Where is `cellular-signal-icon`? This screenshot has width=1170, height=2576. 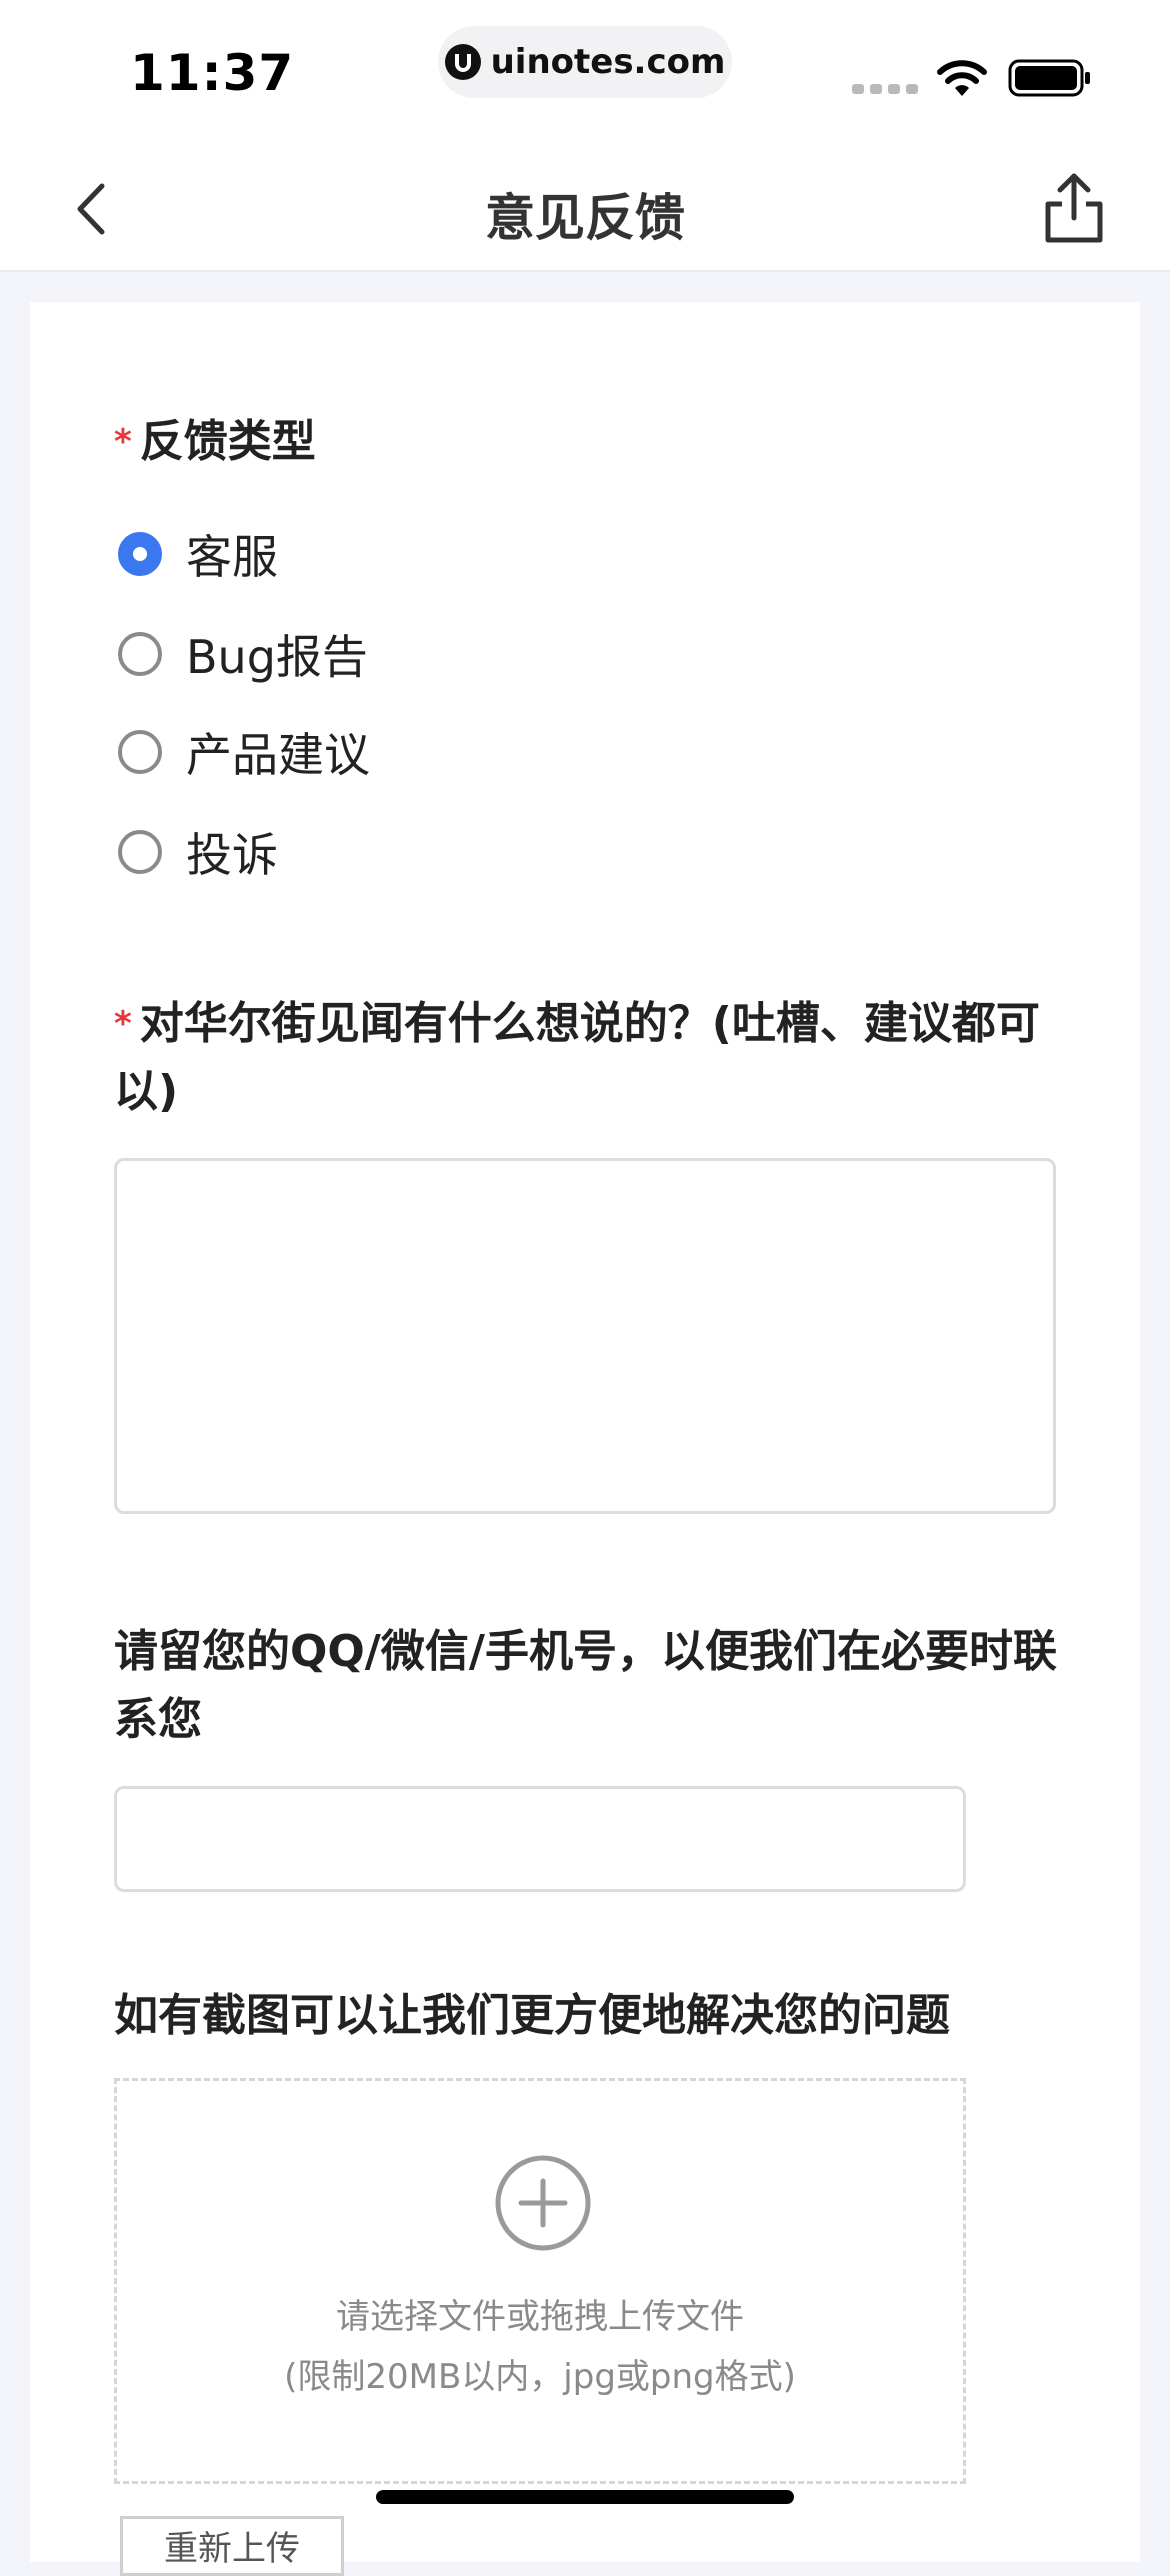
cellular-signal-icon is located at coordinates (885, 89).